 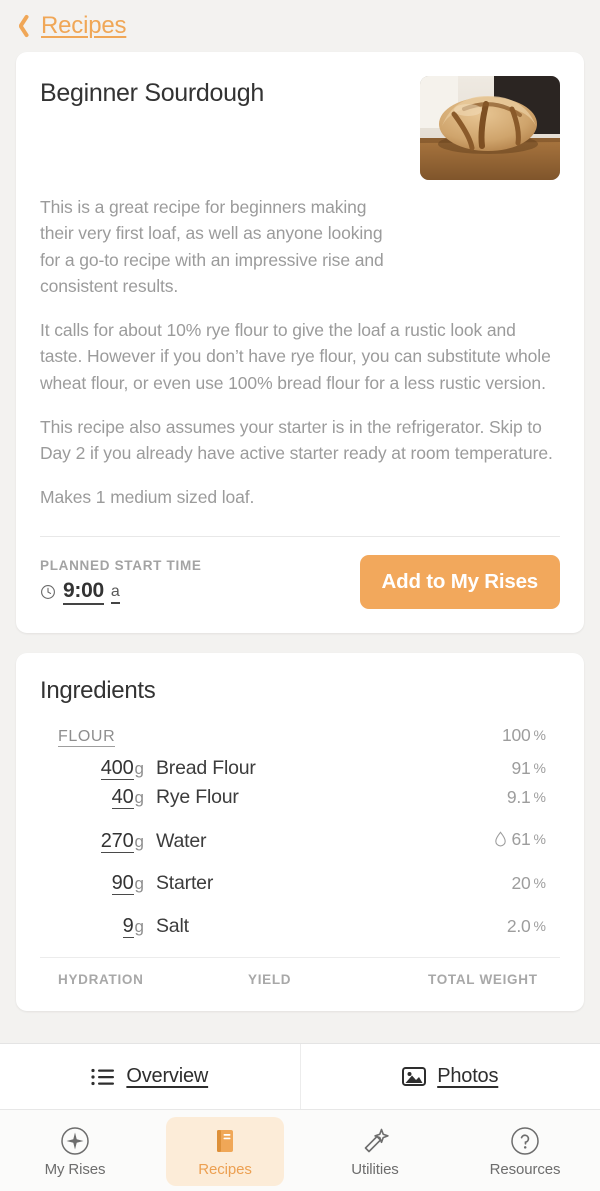 What do you see at coordinates (414, 1076) in the screenshot?
I see `photo-icon` at bounding box center [414, 1076].